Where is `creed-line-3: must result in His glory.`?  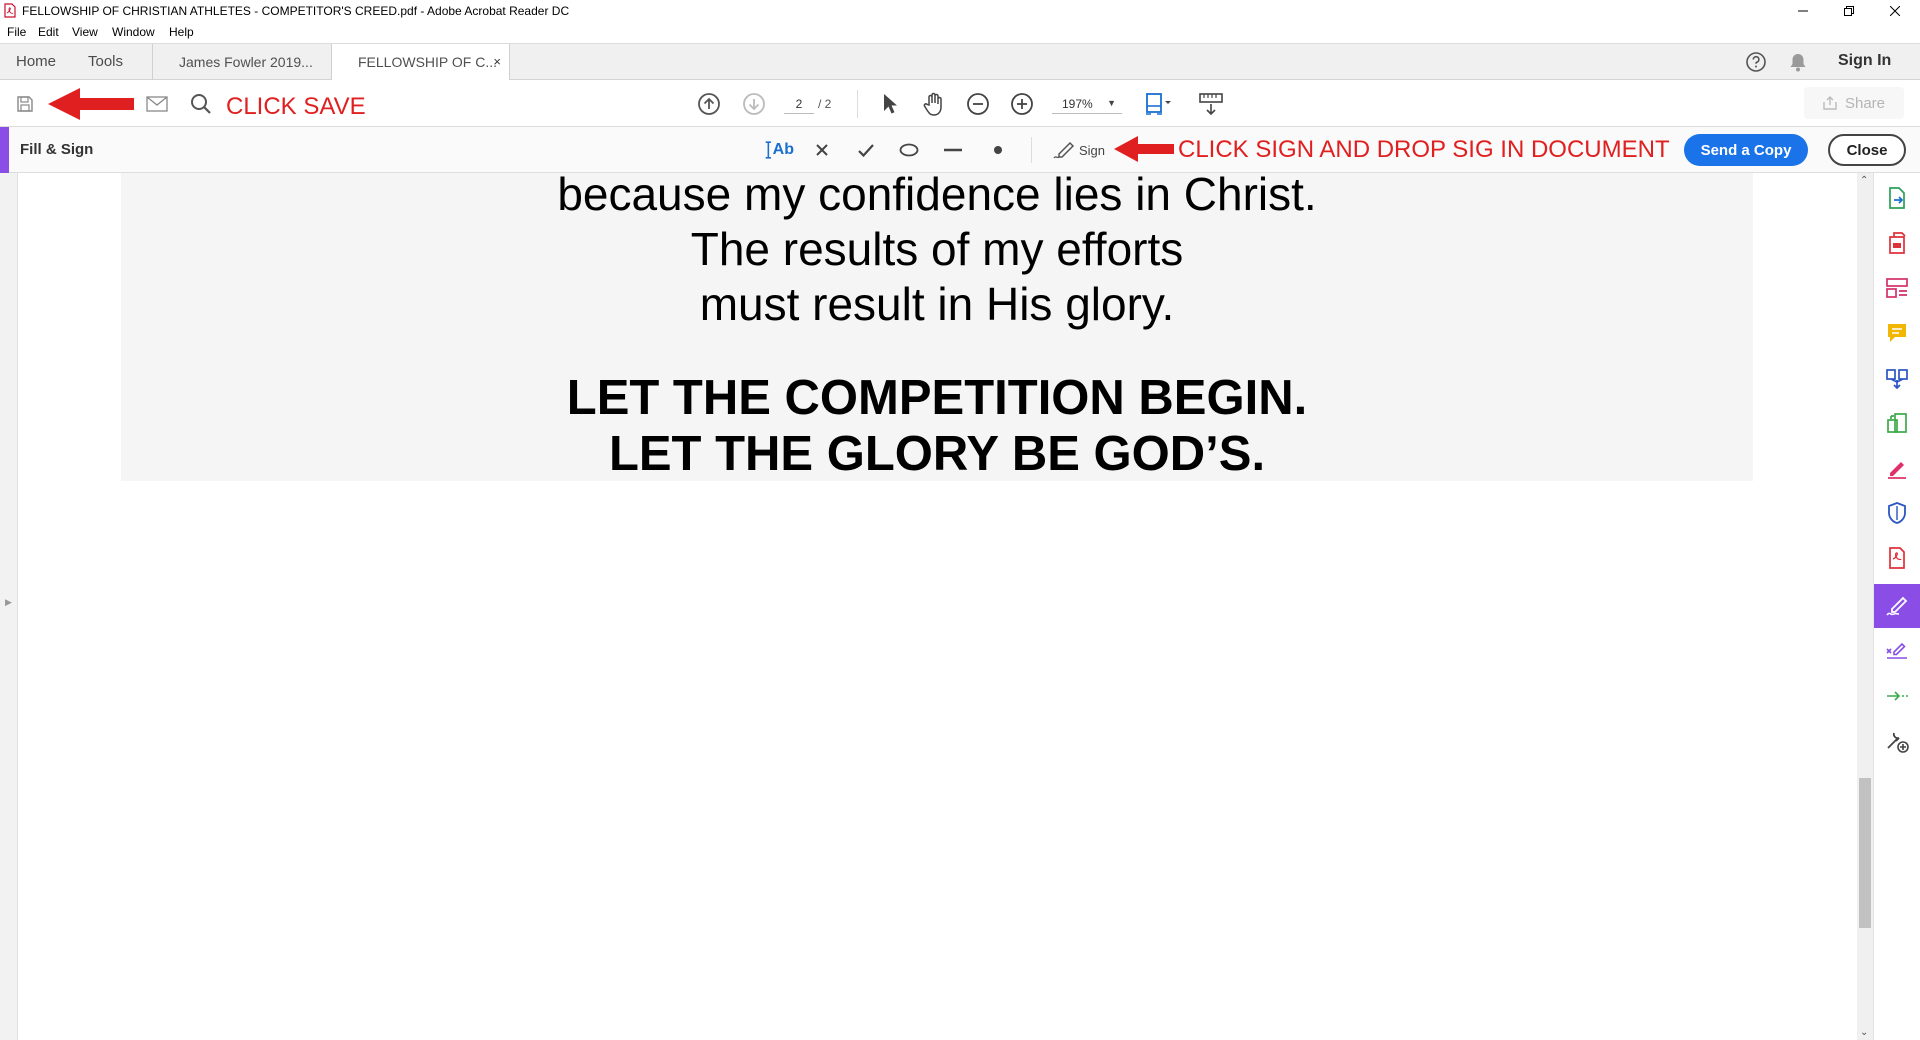
creed-line-3: must result in His glory. is located at coordinates (937, 304).